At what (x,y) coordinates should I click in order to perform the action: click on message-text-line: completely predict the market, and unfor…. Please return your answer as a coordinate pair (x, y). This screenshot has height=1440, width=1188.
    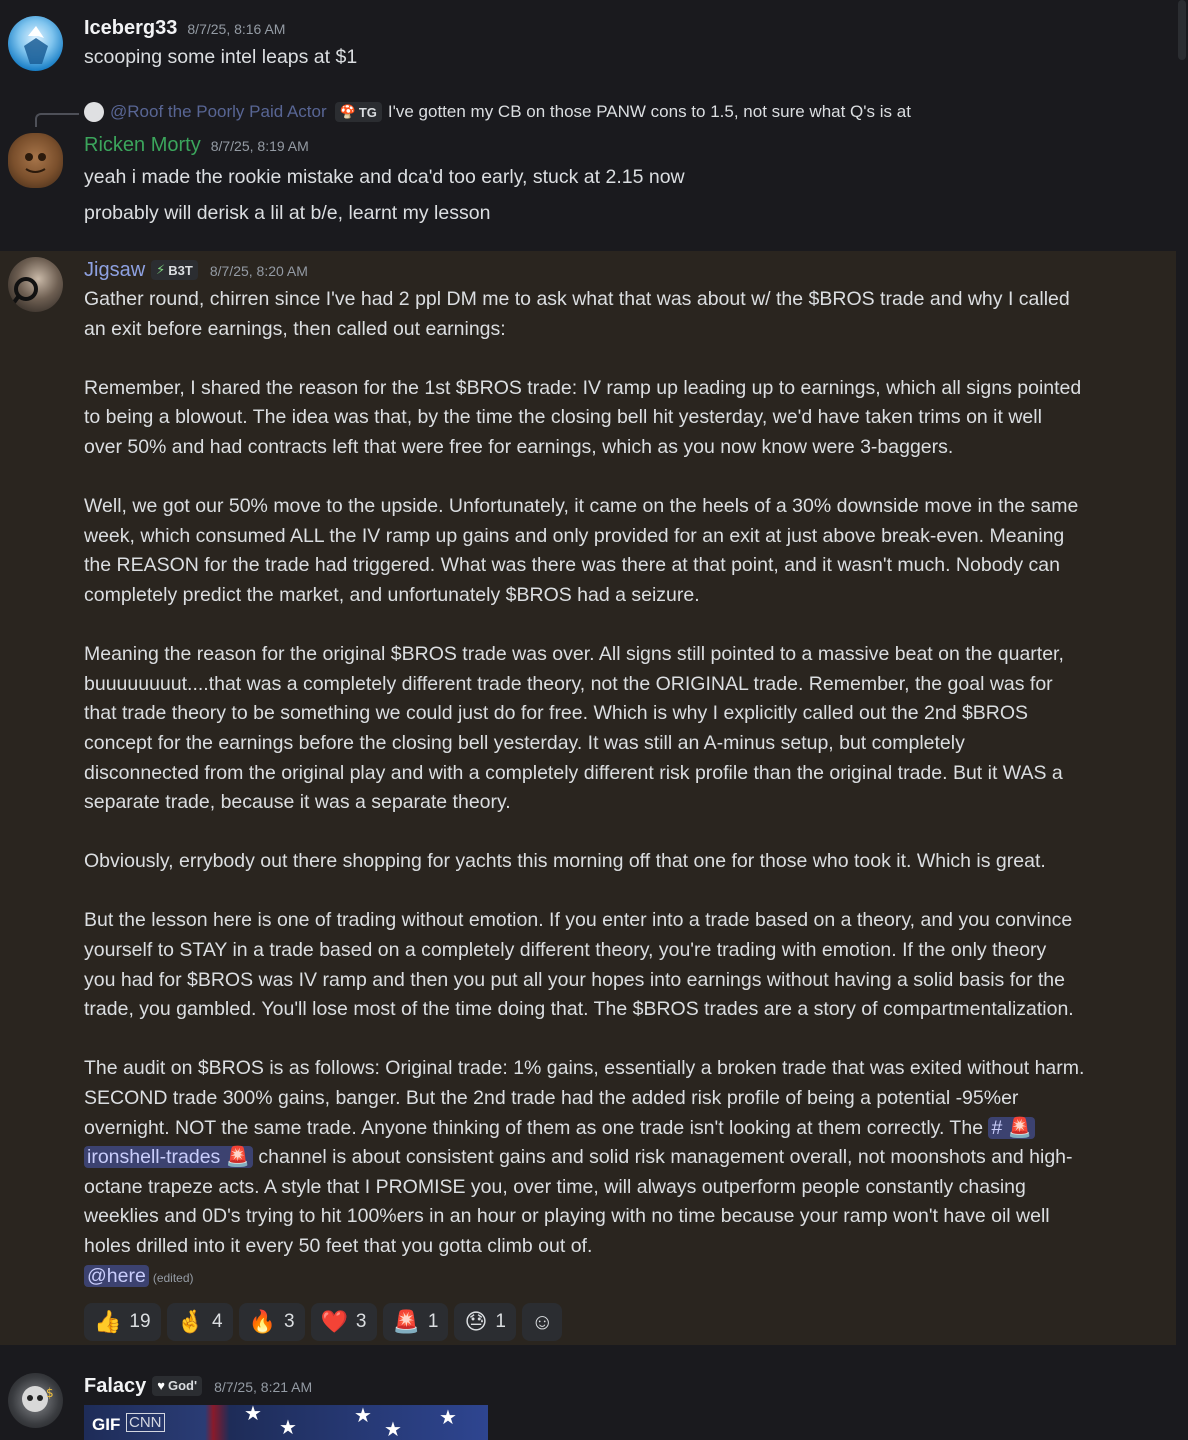
    Looking at the image, I should click on (392, 594).